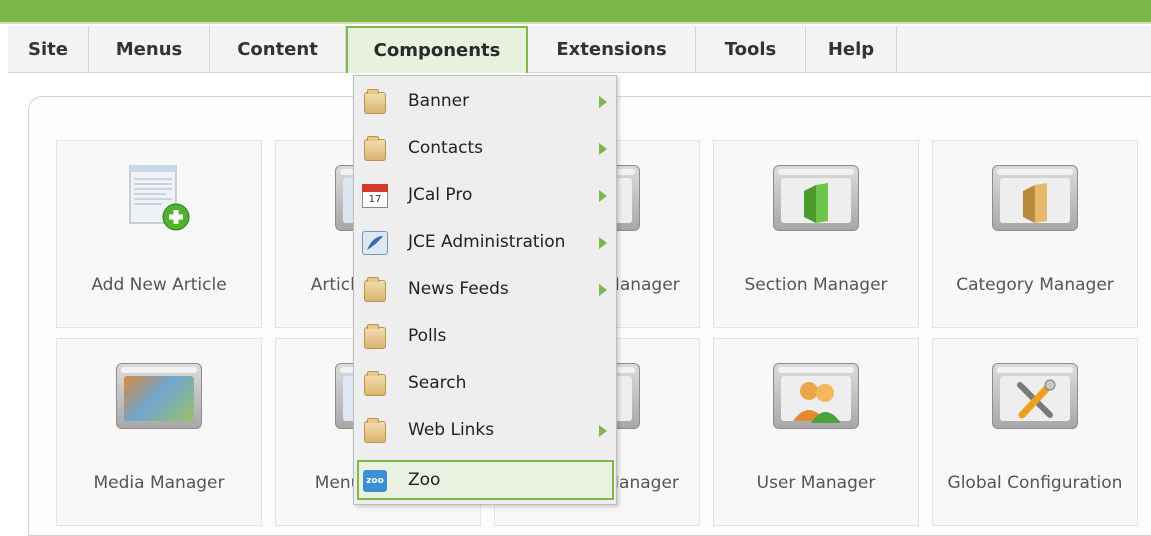  I want to click on dropdown-item-search: Search, so click(485, 383).